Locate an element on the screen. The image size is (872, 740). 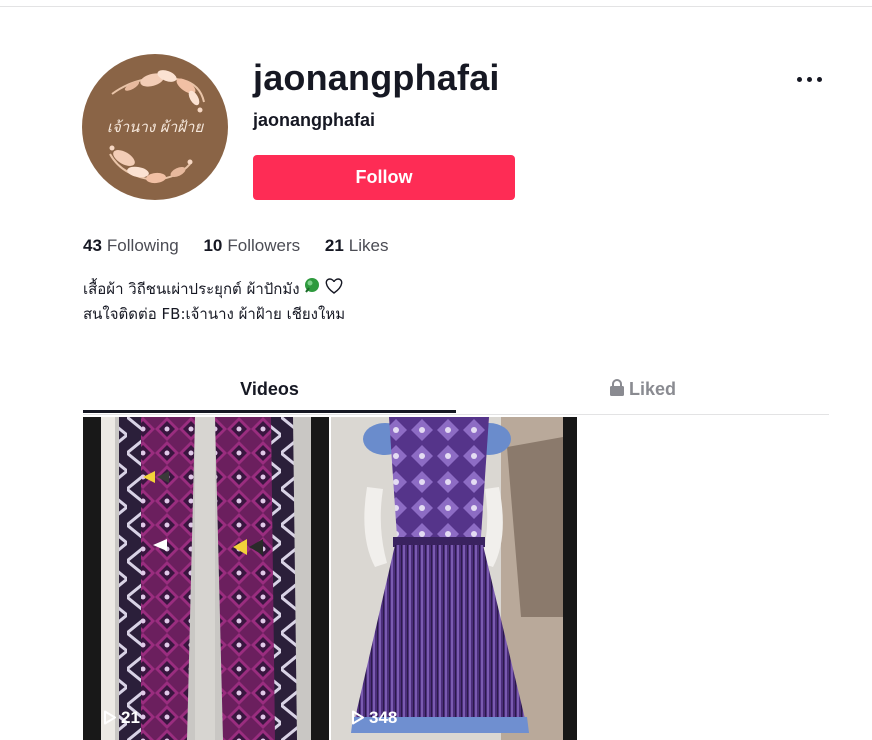
video-card: 348 is located at coordinates (454, 578).